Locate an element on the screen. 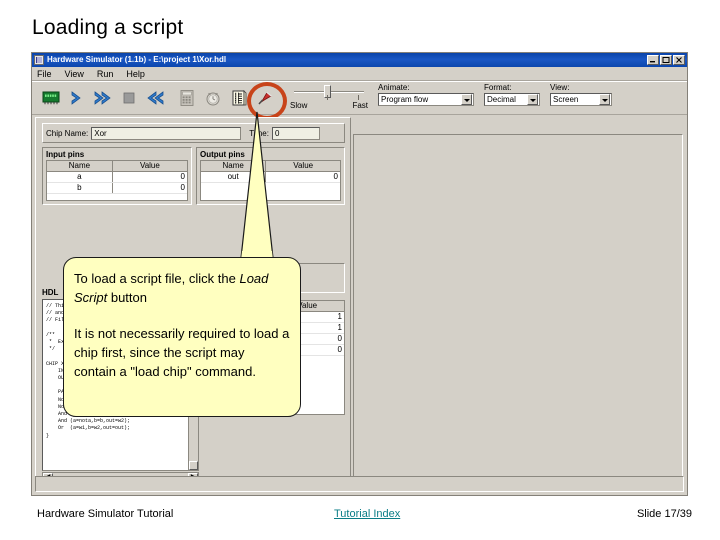 This screenshot has height=540, width=720. input-pins-box: Input pins Name Value a 0 b 0 is located at coordinates (117, 176).